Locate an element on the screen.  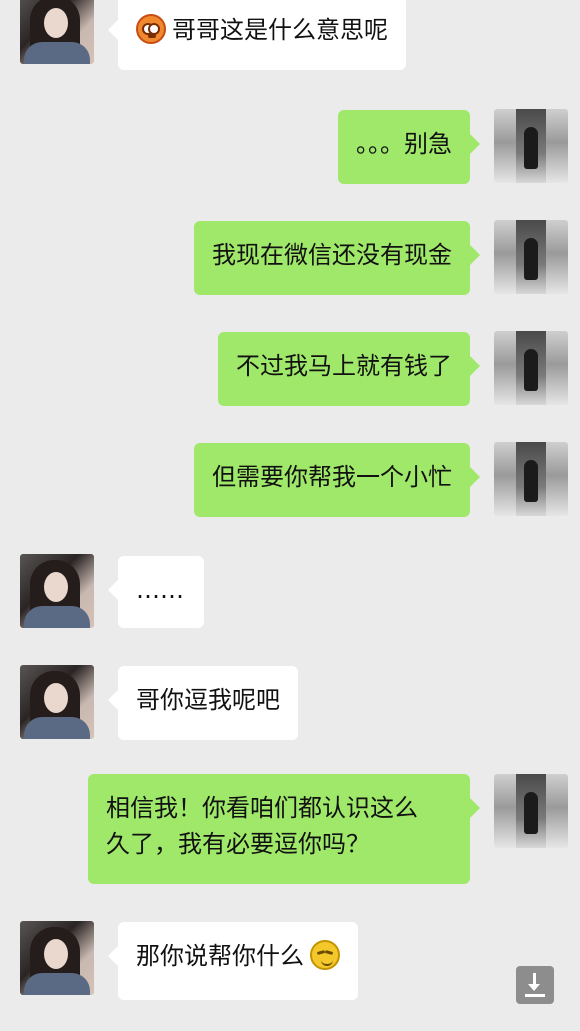
message-text-line: 相信我！你看咱们都认识这么 is located at coordinates (262, 808).